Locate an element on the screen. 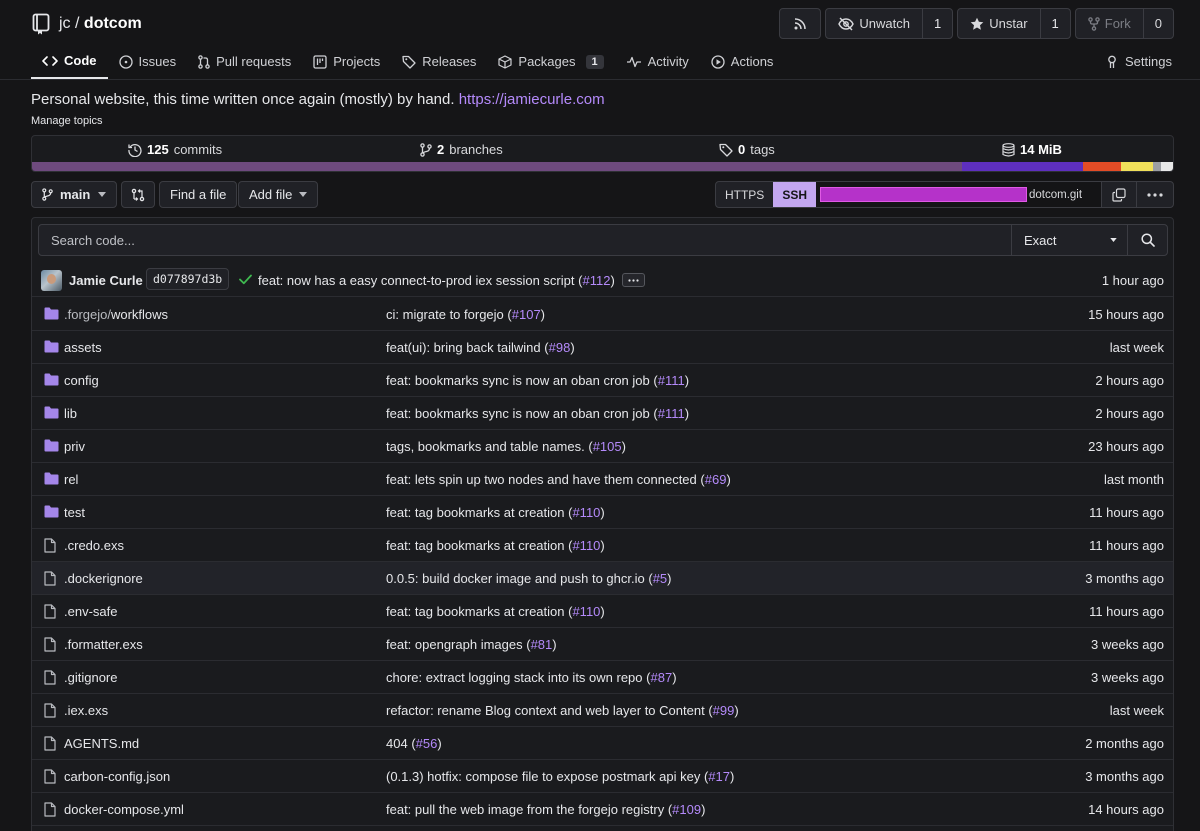 The width and height of the screenshot is (1200, 831). ssh-button: SSH is located at coordinates (794, 194).